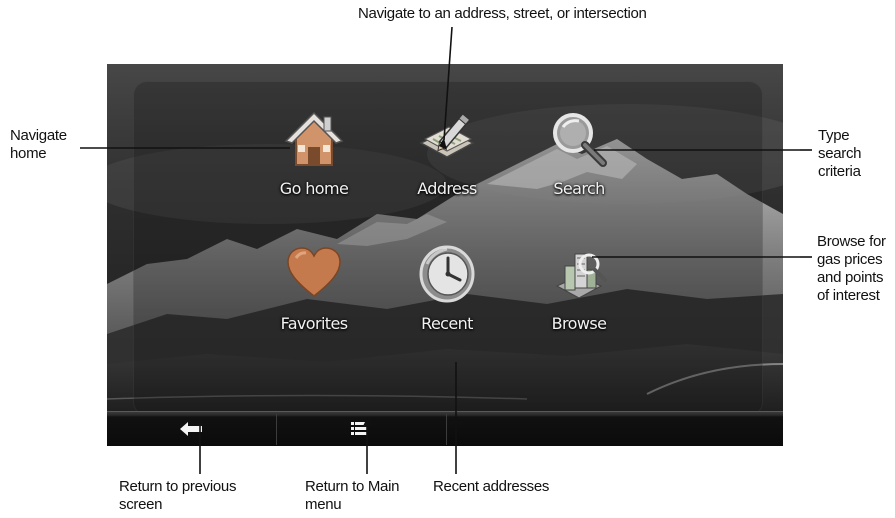 The image size is (895, 518). What do you see at coordinates (491, 486) in the screenshot?
I see `callout-recent: Recent addresses` at bounding box center [491, 486].